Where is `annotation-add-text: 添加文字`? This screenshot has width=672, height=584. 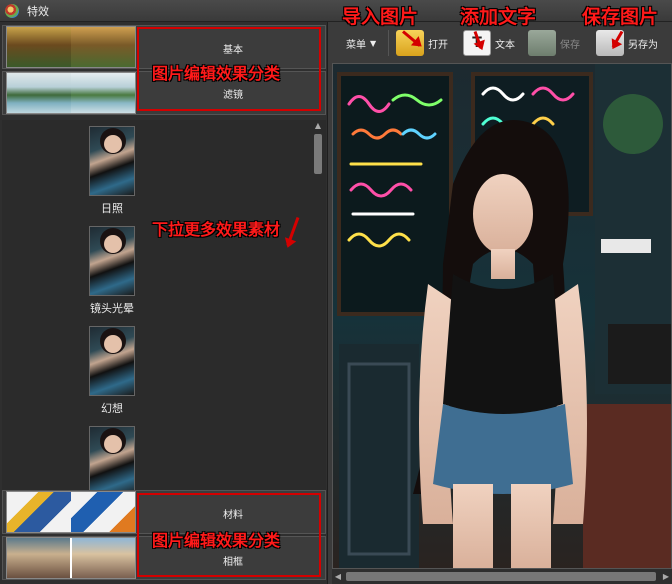
annotation-add-text: 添加文字 is located at coordinates (498, 17).